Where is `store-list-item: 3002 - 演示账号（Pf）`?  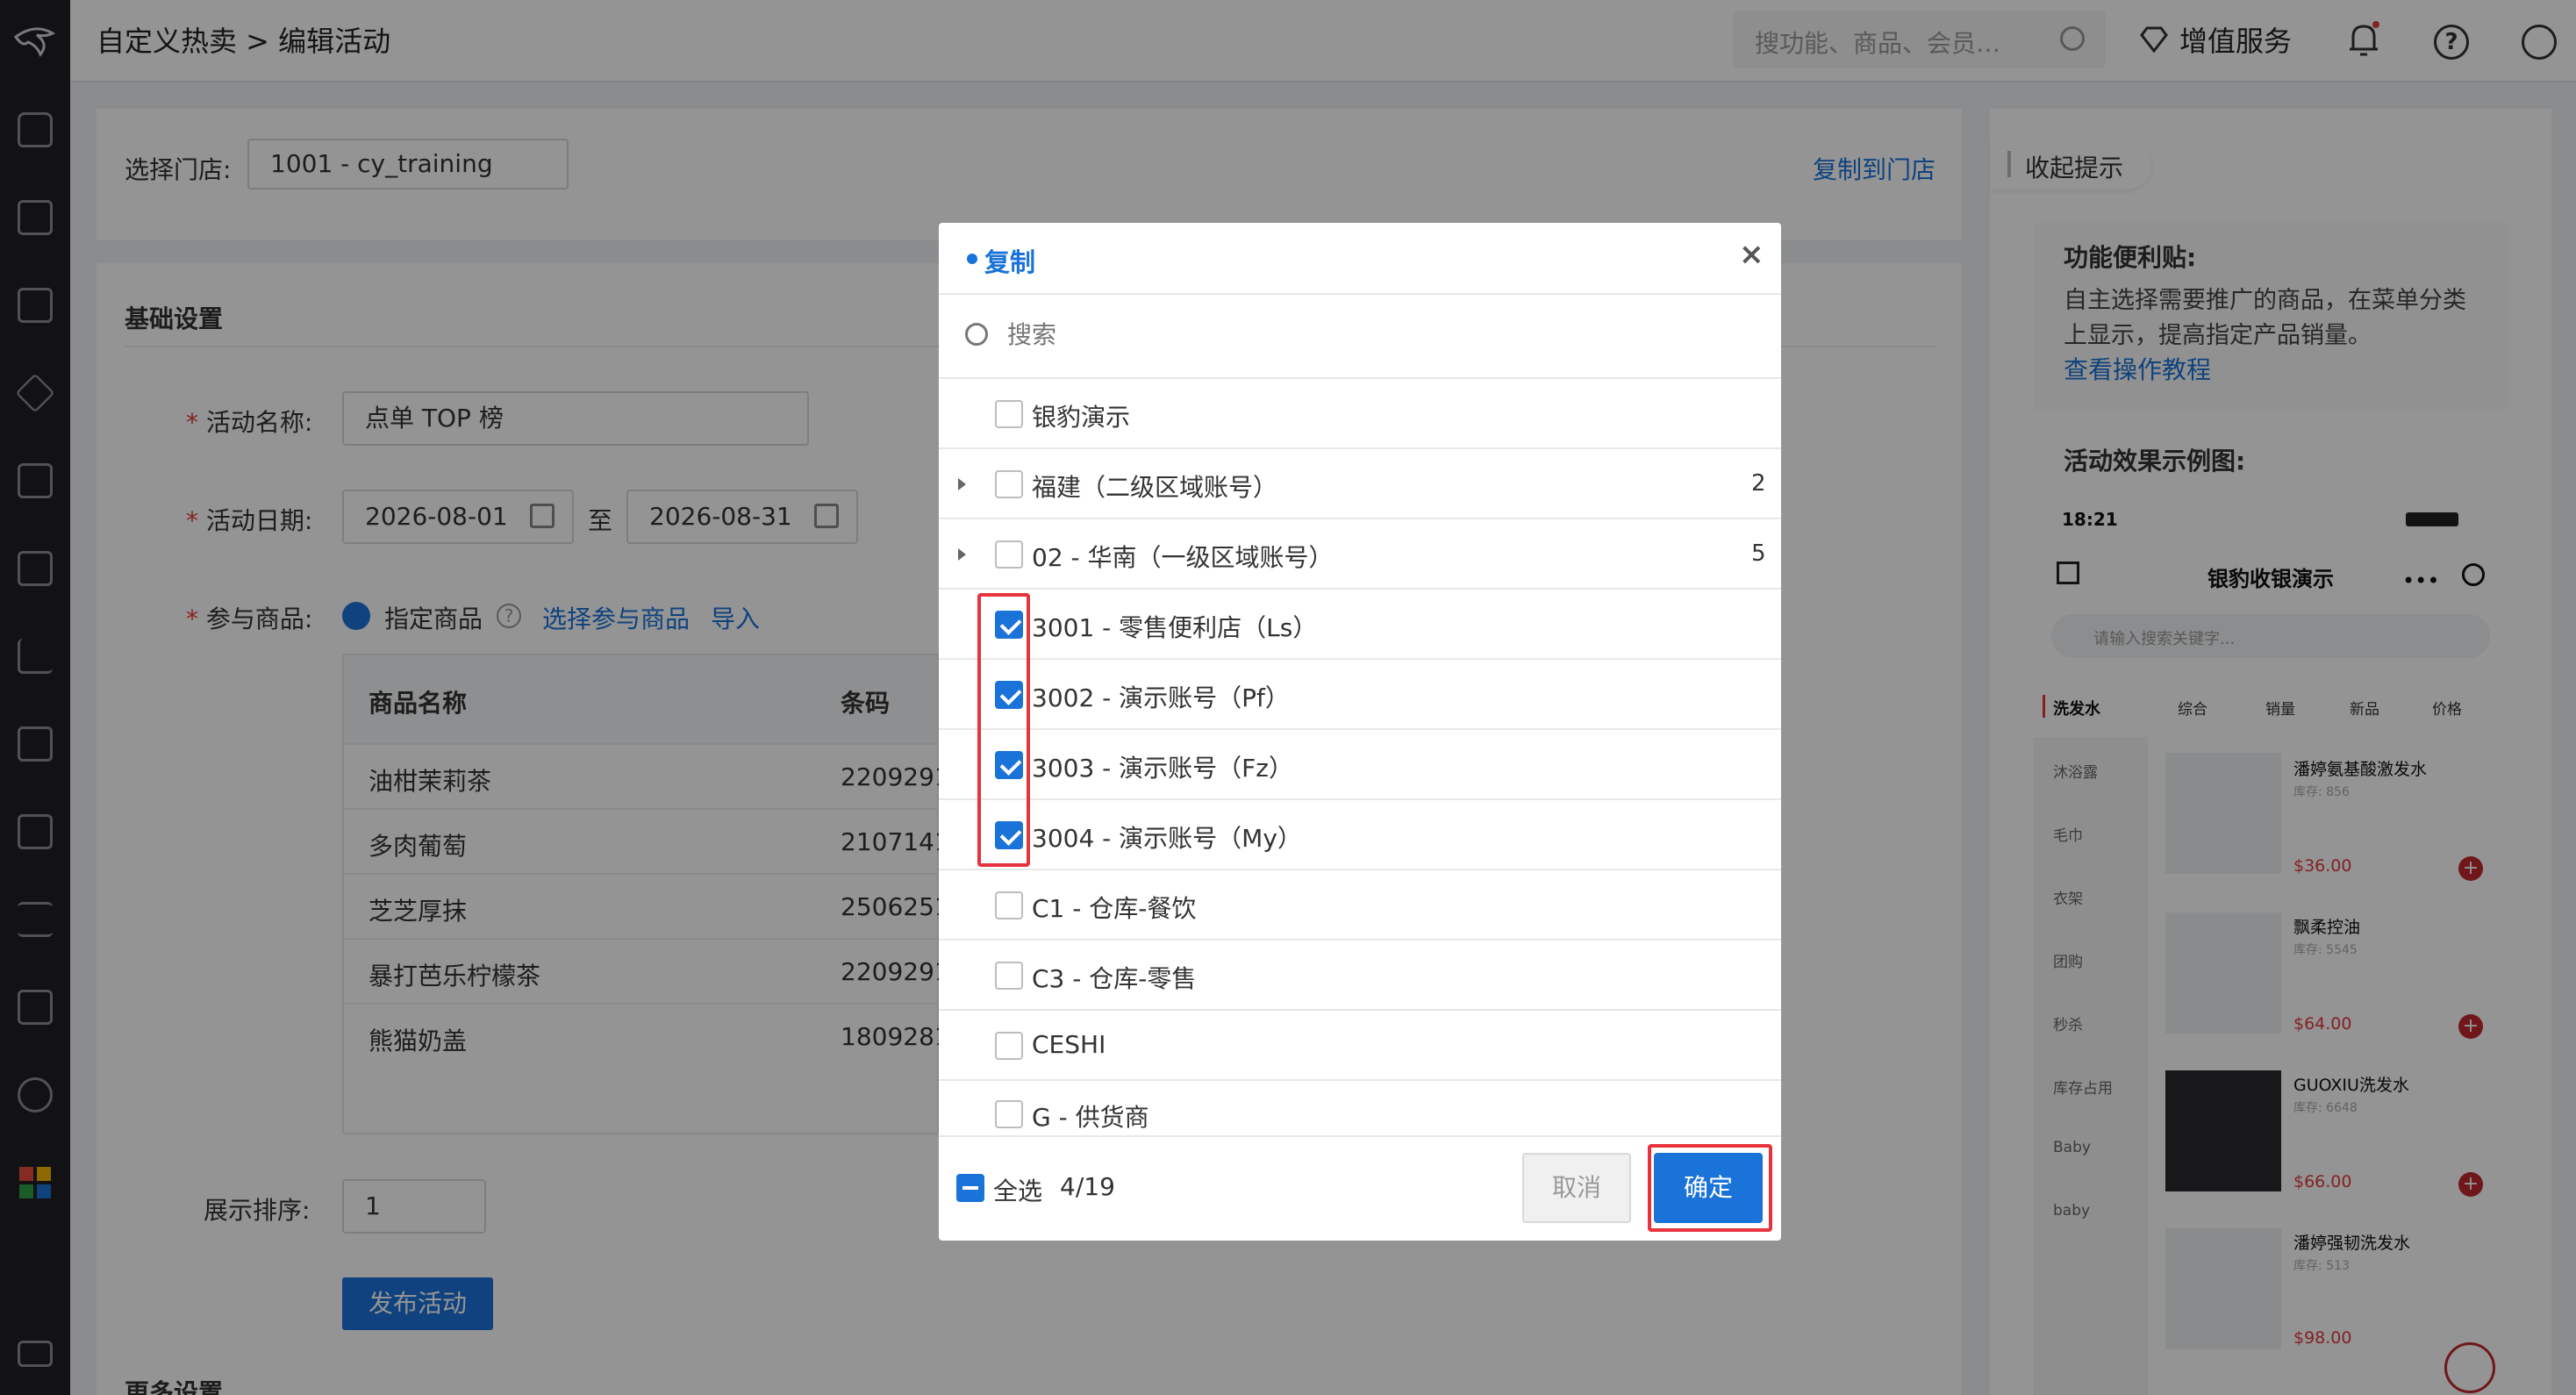 store-list-item: 3002 - 演示账号（Pf） is located at coordinates (1360, 695).